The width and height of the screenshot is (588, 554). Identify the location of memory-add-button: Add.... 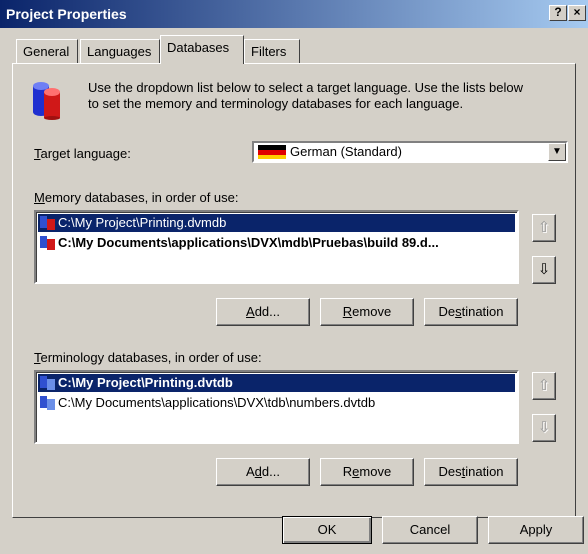
(263, 312).